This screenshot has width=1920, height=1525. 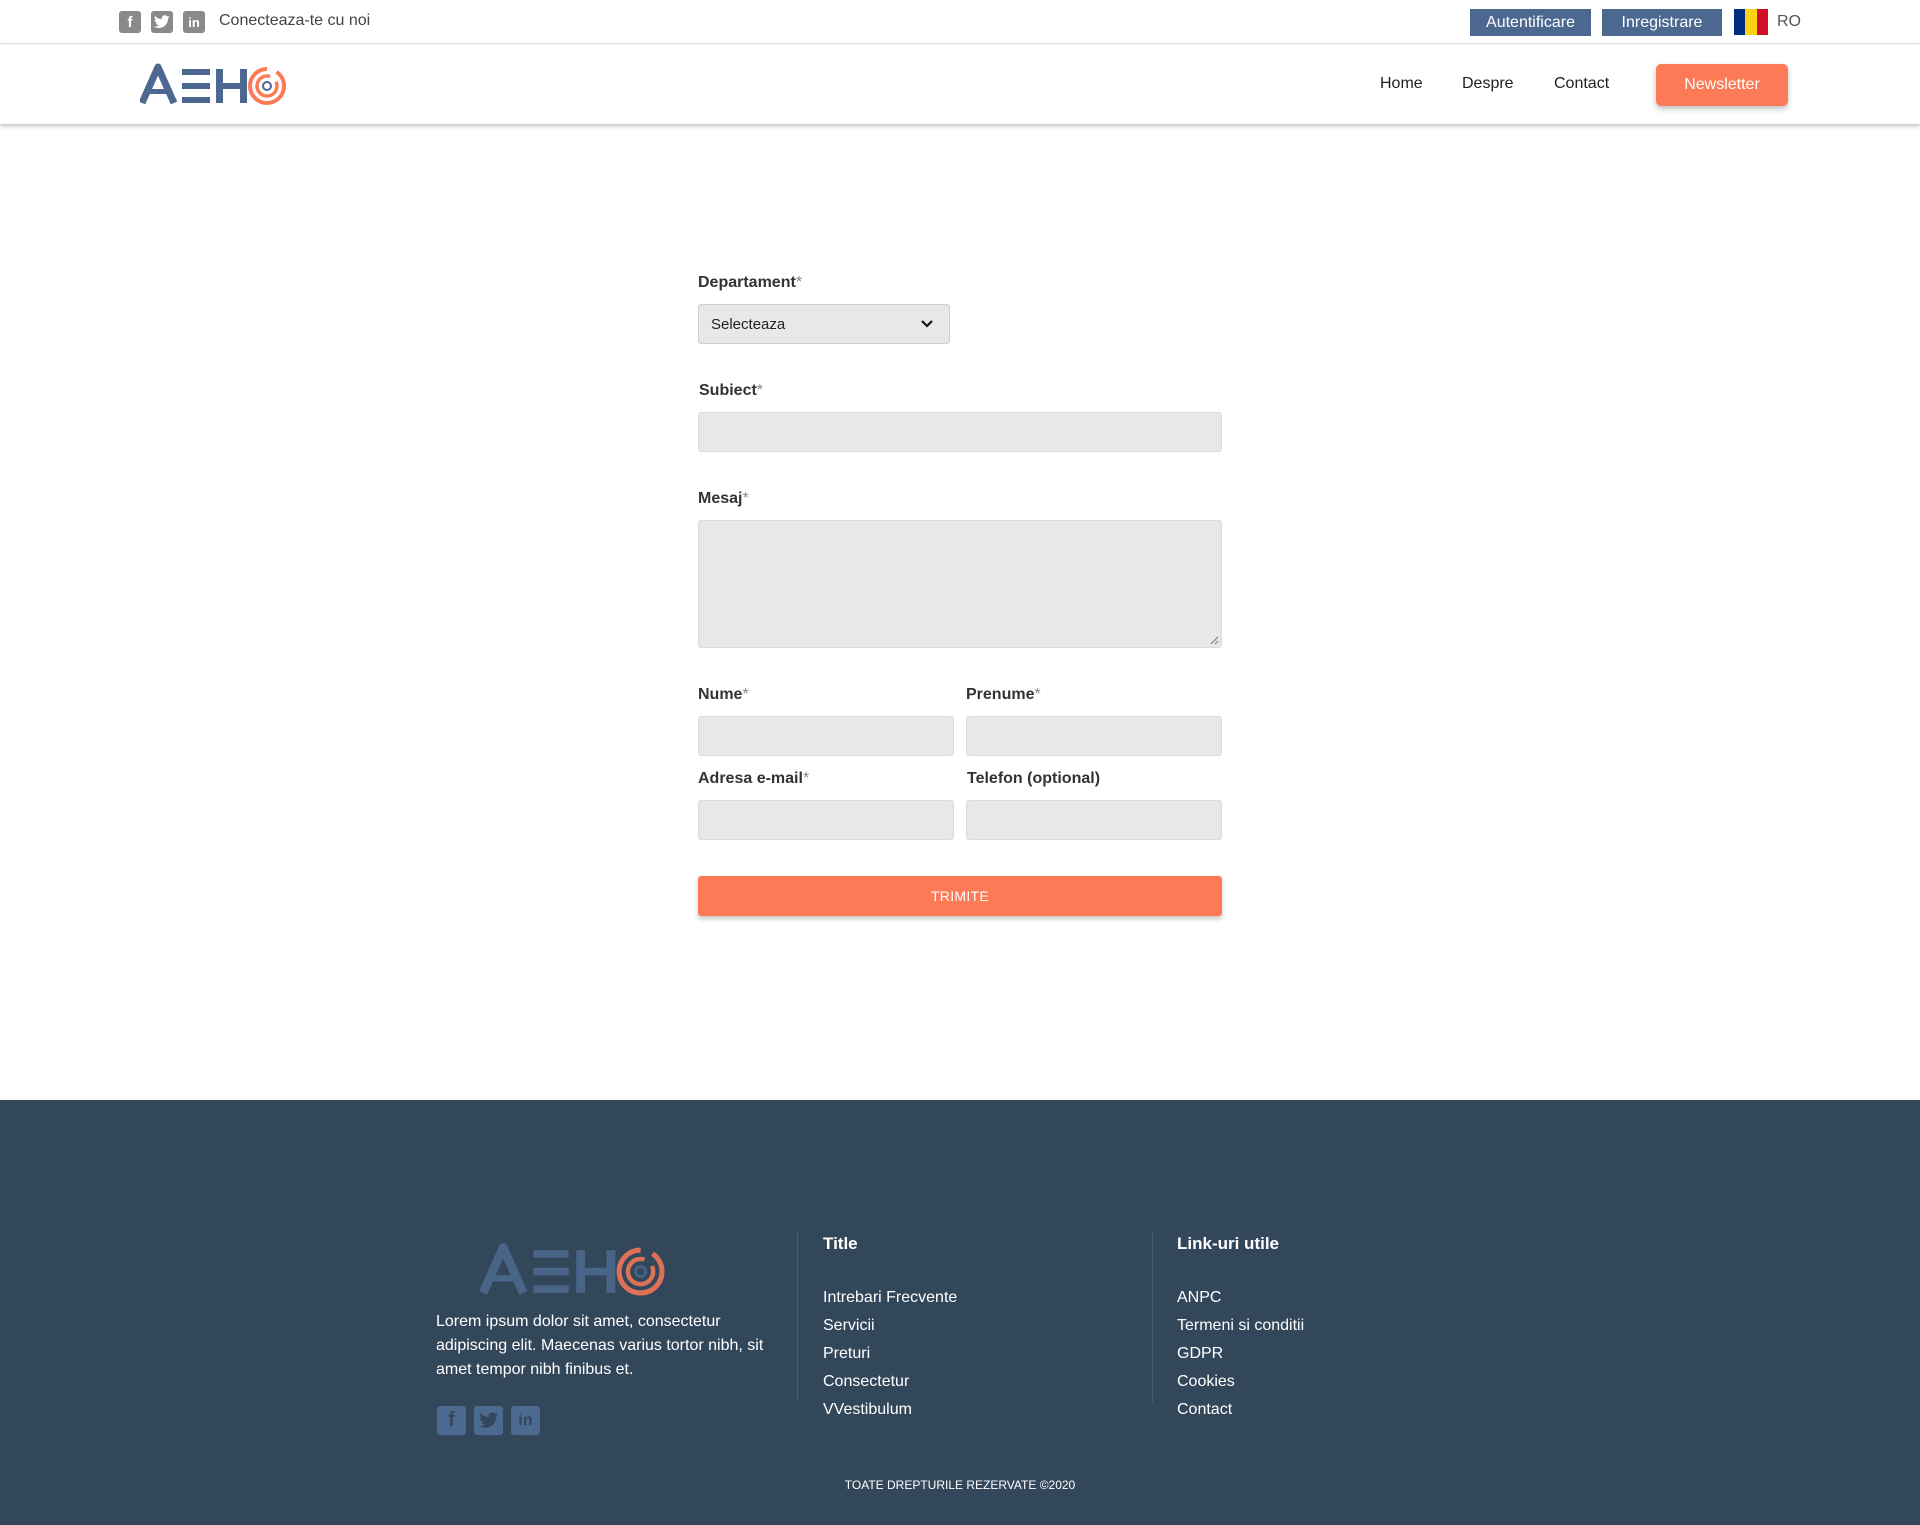 I want to click on login-button: Autentificare, so click(x=1530, y=22).